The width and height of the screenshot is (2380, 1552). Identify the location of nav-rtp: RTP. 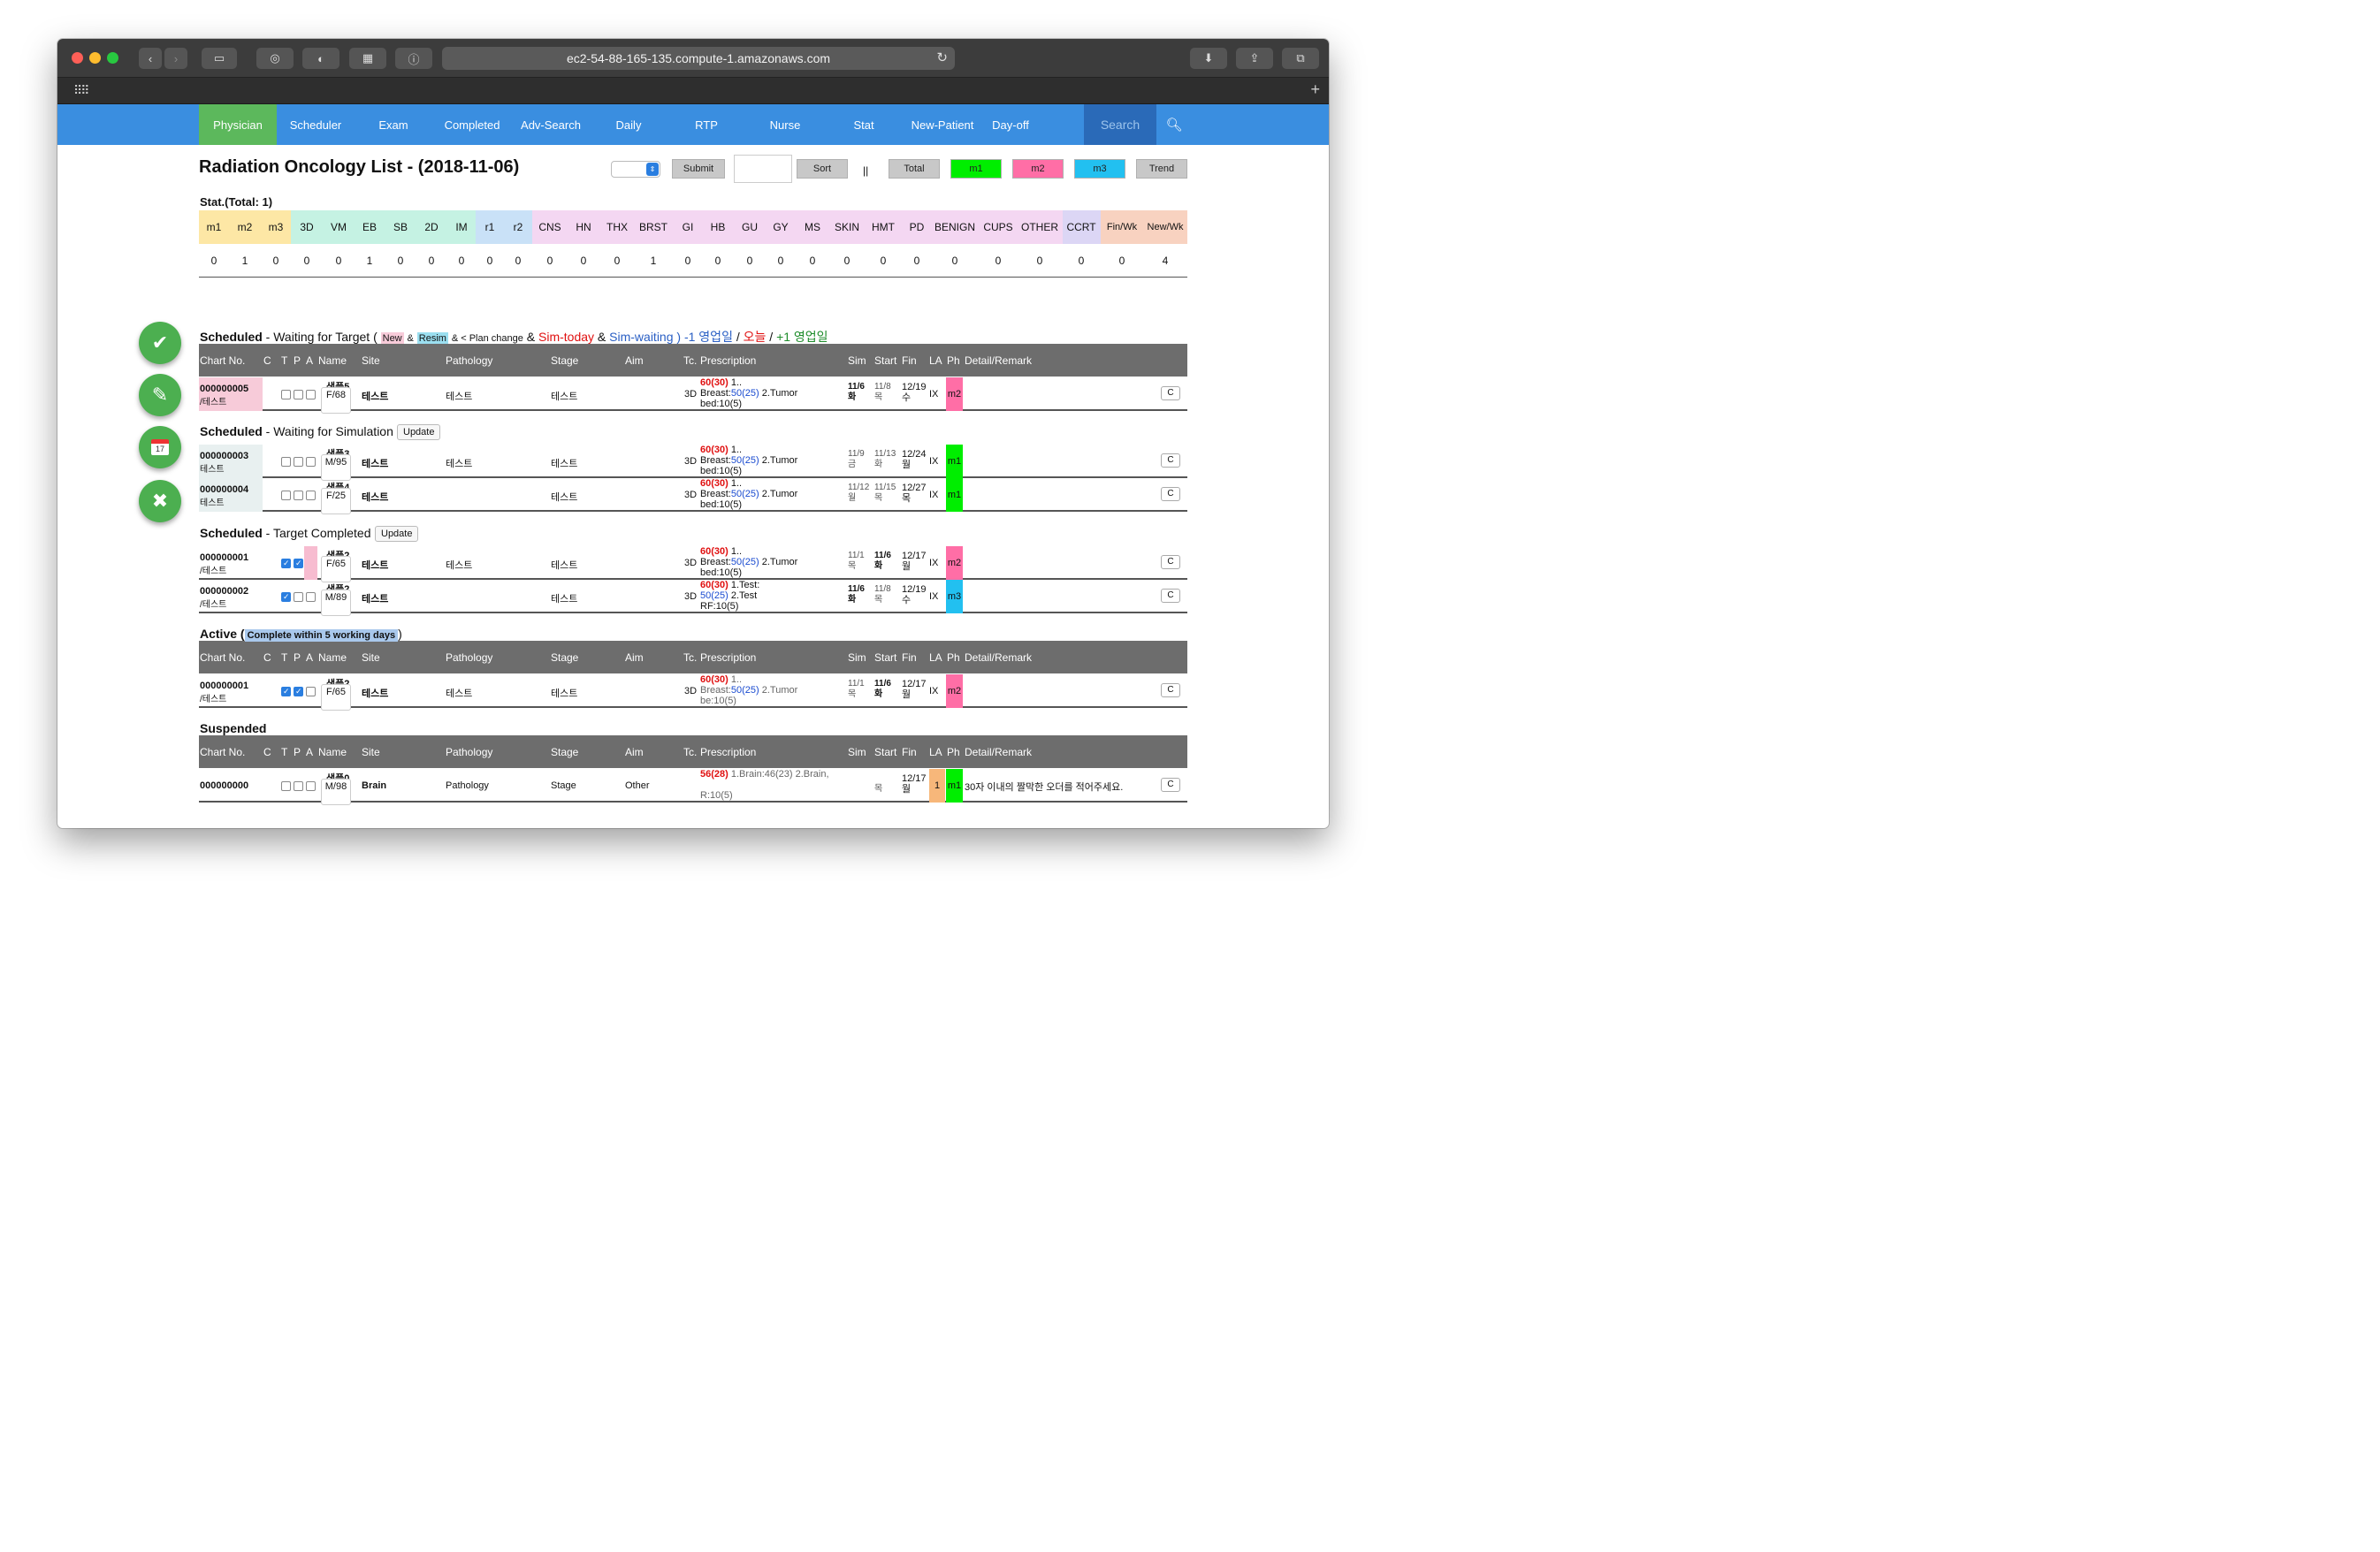
(706, 124).